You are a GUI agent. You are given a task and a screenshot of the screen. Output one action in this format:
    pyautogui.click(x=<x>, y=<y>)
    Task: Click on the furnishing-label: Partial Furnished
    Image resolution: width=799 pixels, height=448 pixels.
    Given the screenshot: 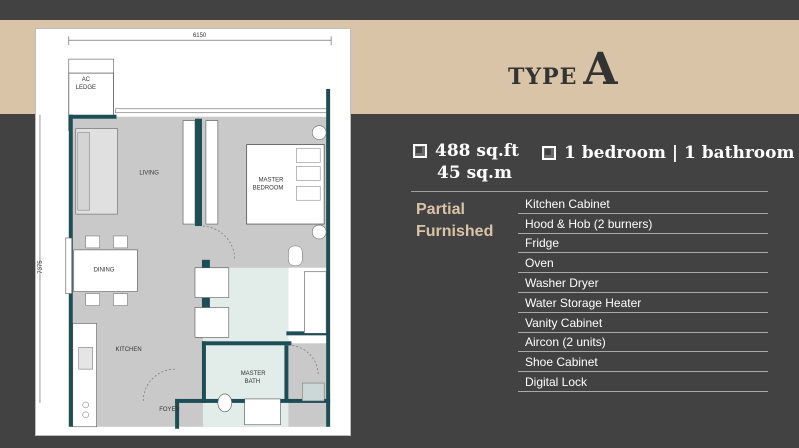 What is the action you would take?
    pyautogui.click(x=454, y=221)
    